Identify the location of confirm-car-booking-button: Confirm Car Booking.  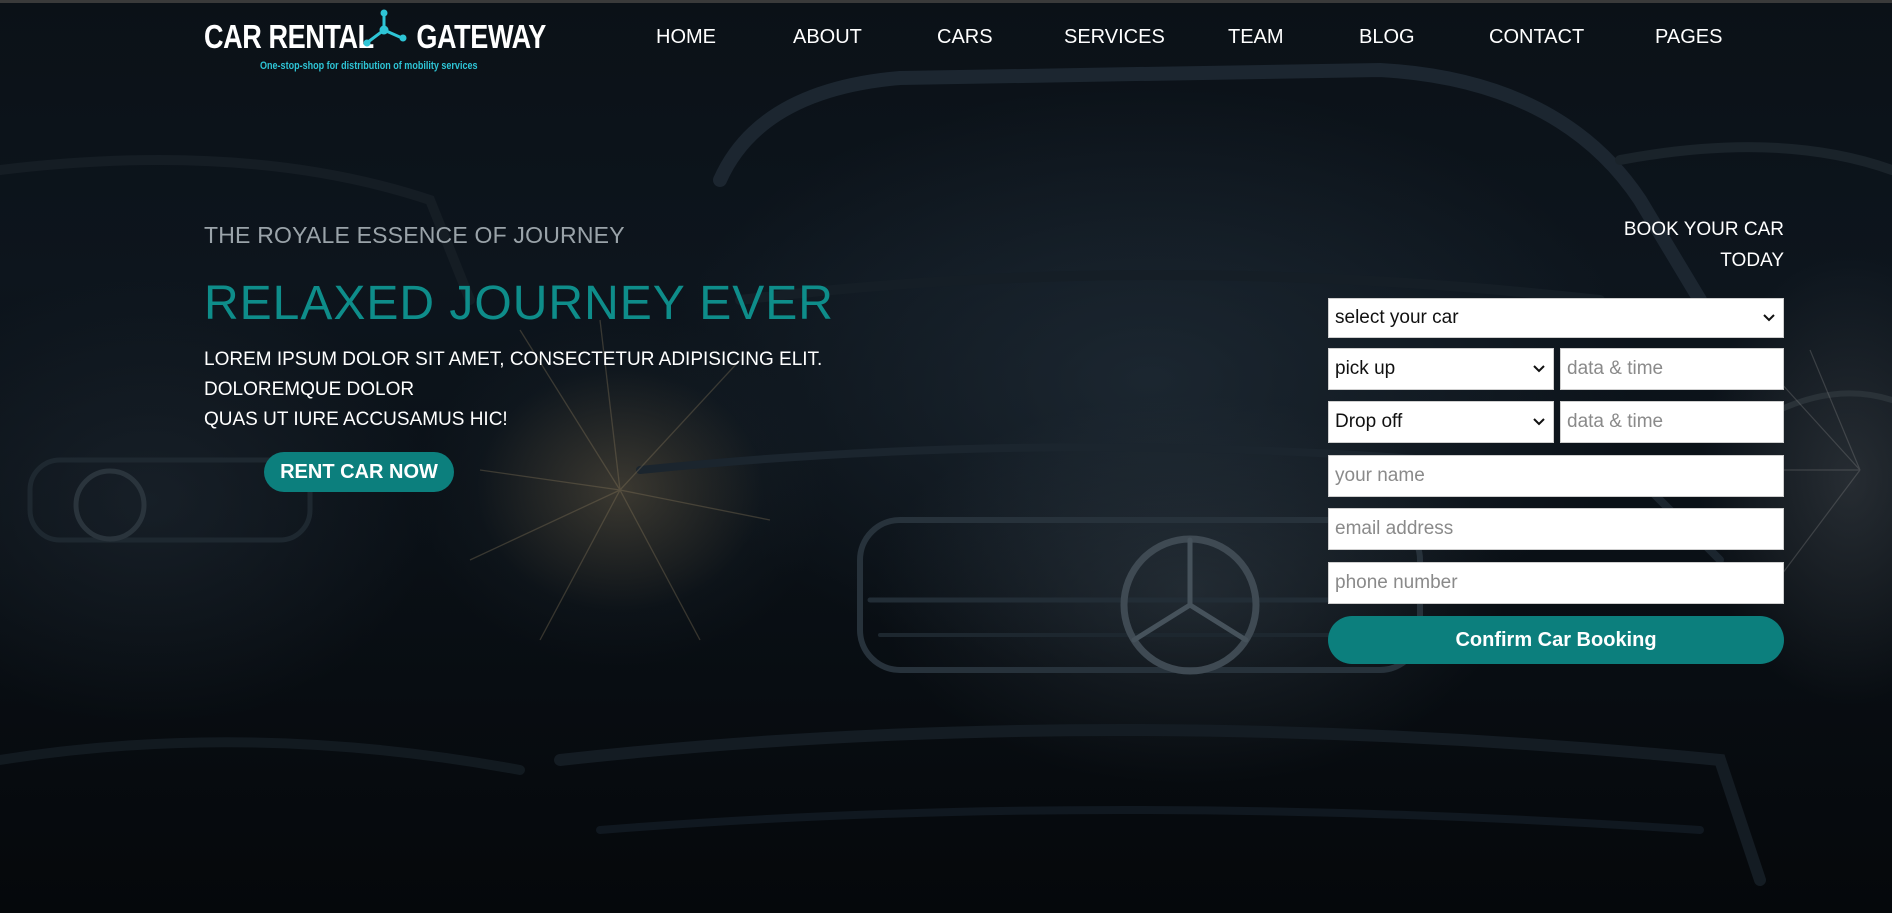
(1556, 640).